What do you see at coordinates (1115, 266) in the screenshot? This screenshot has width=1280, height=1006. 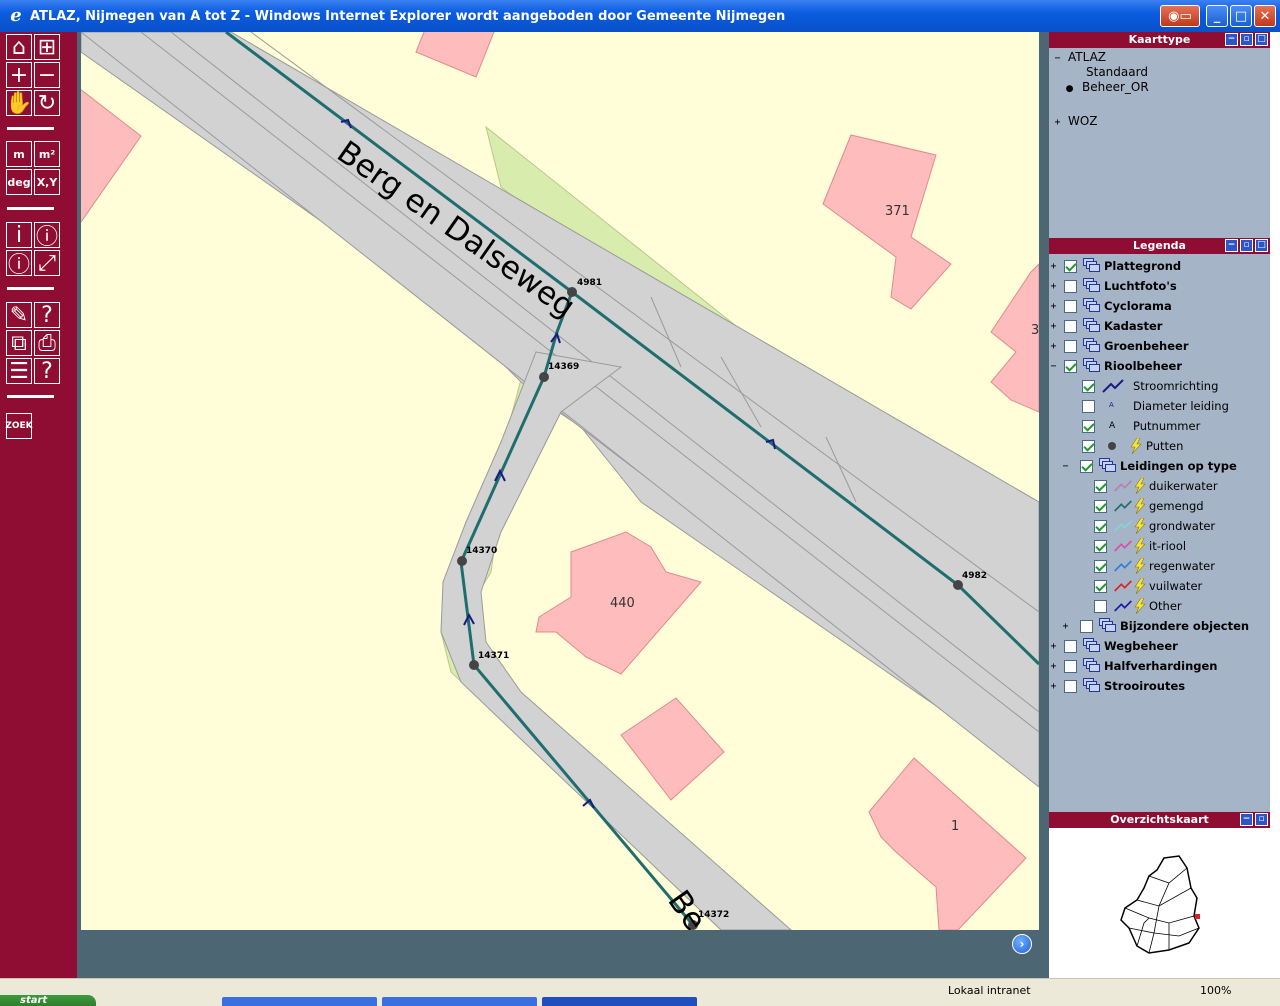 I see `layer-row-plattegrond: + Plattegrond` at bounding box center [1115, 266].